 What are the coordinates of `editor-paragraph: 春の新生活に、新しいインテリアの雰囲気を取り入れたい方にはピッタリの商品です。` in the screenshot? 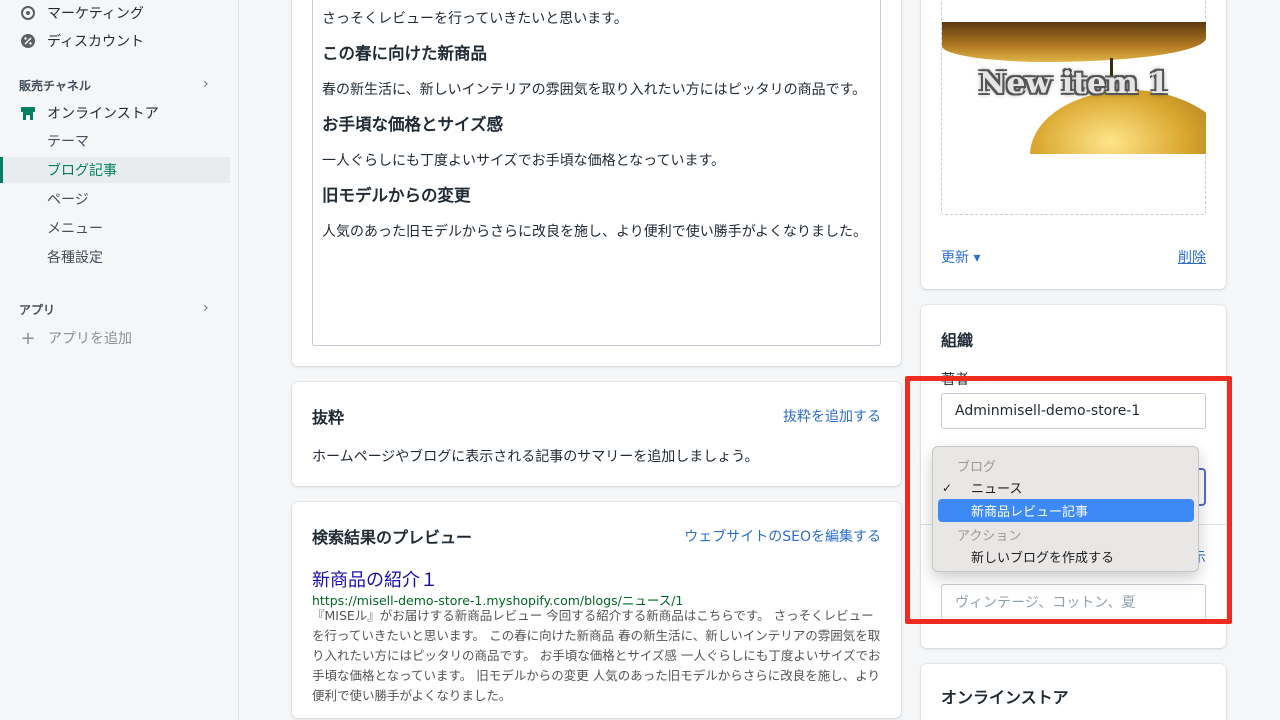 It's located at (594, 90).